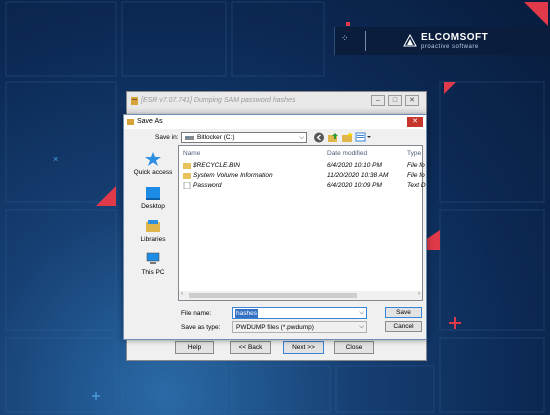 The height and width of the screenshot is (415, 550). Describe the element at coordinates (395, 100) in the screenshot. I see `maximize-button: □` at that location.